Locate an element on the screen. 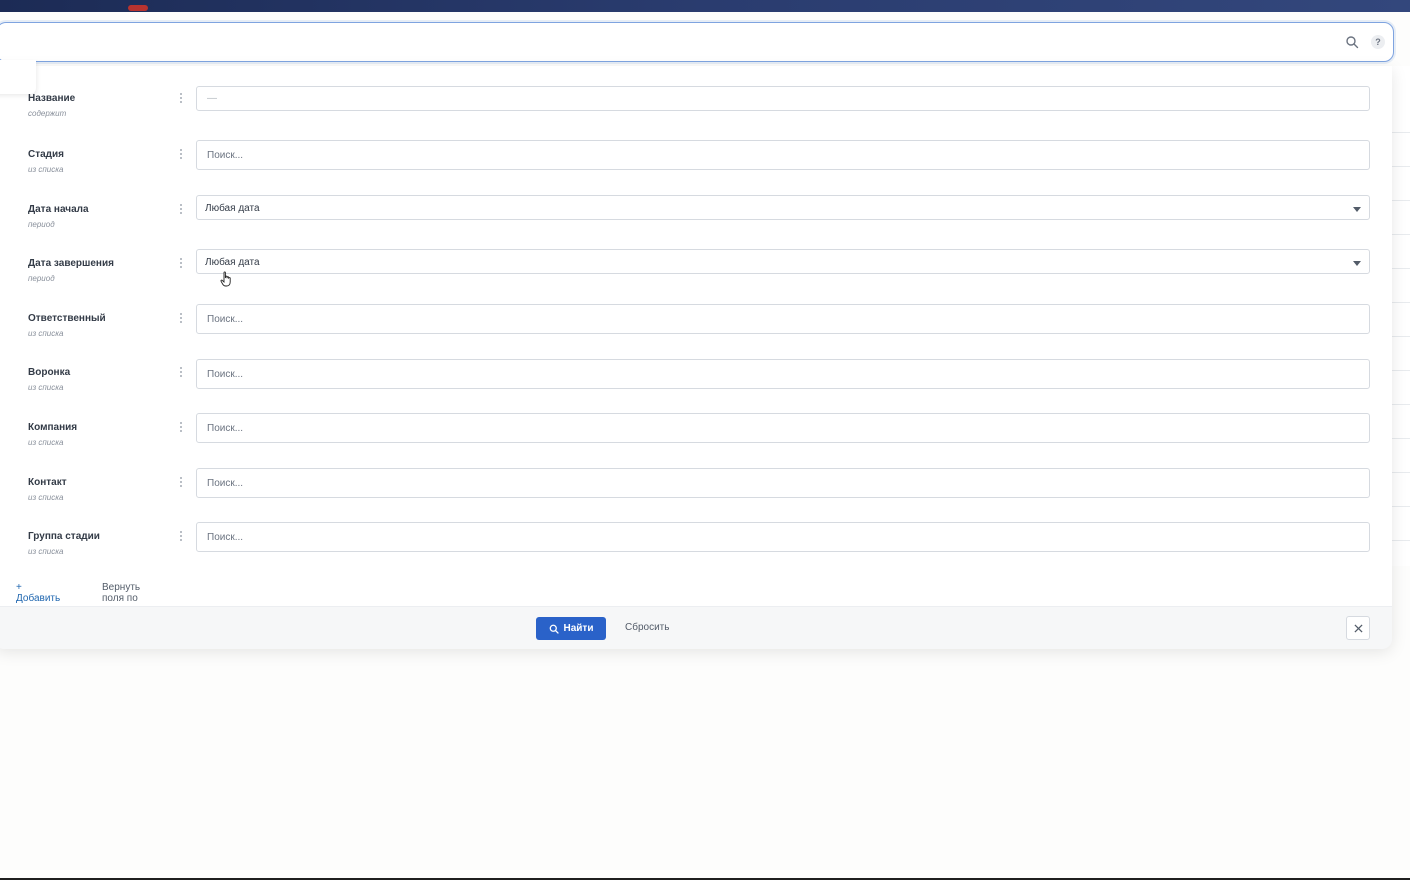 This screenshot has width=1410, height=880. contact-search-input is located at coordinates (783, 483).